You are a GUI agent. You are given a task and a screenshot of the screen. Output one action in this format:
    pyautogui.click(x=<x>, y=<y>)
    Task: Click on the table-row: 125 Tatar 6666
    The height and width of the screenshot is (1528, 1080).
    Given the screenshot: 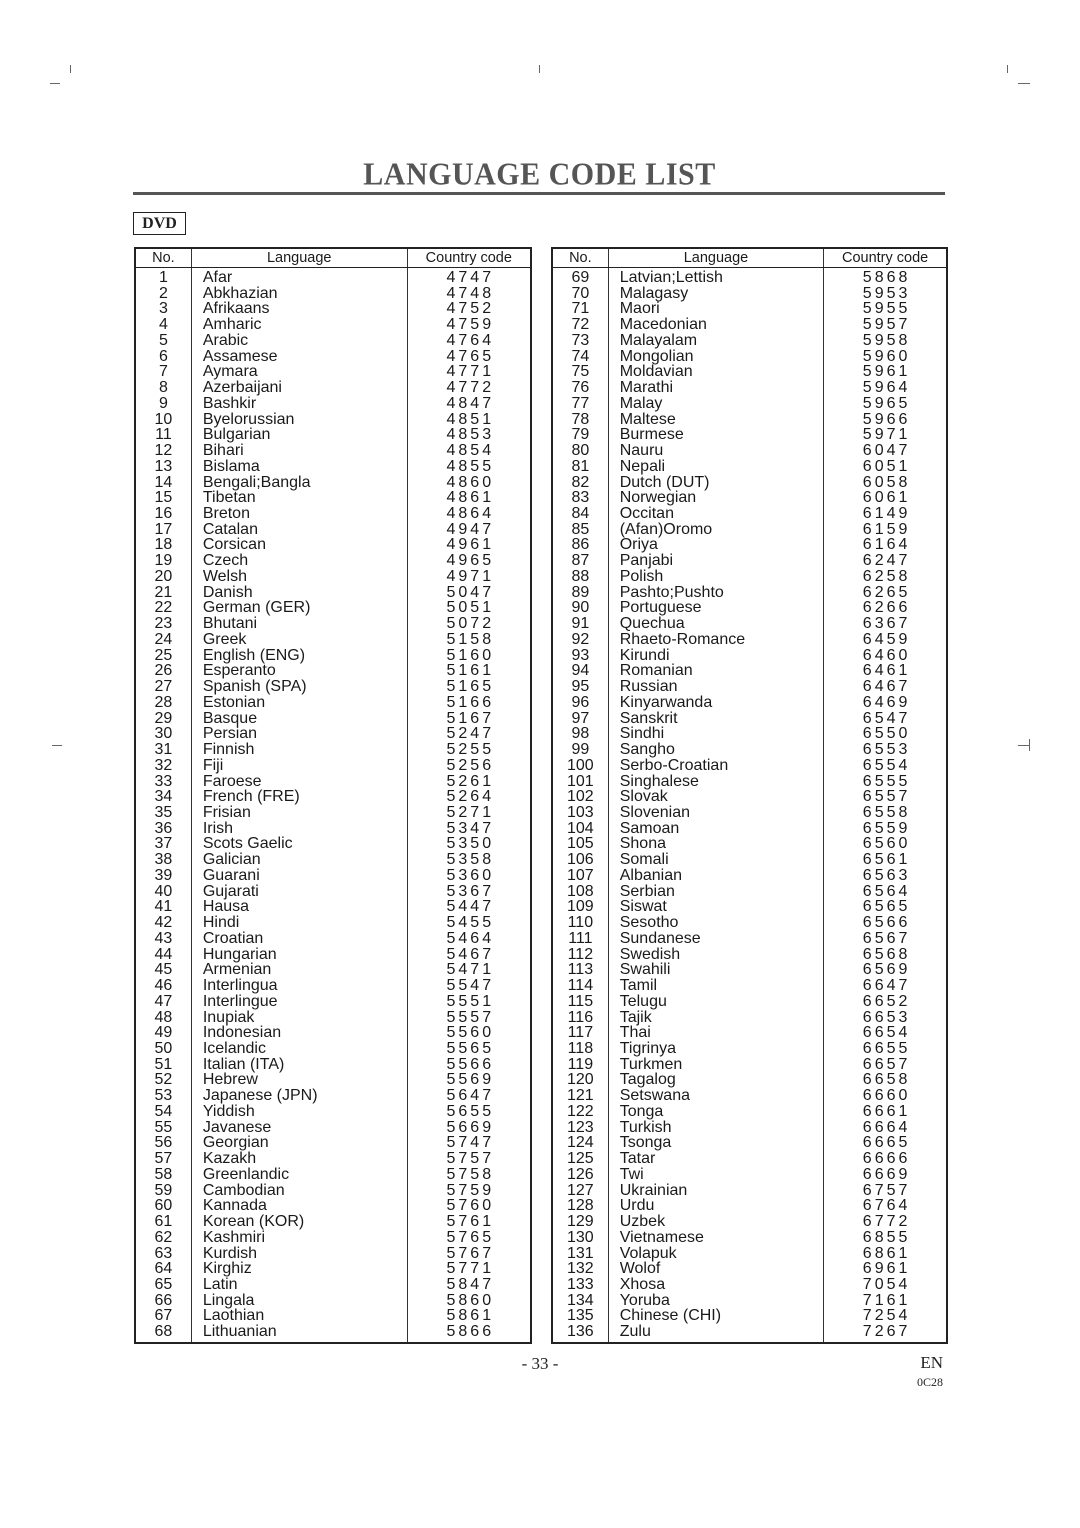 What is the action you would take?
    pyautogui.click(x=749, y=1159)
    